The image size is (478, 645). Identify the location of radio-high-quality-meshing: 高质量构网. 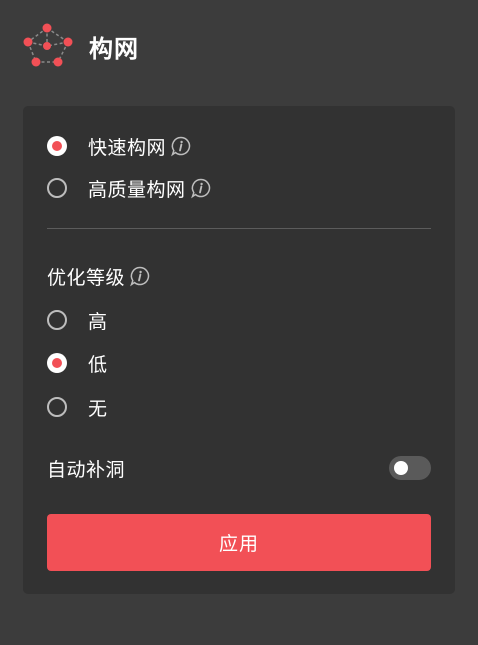
(129, 188).